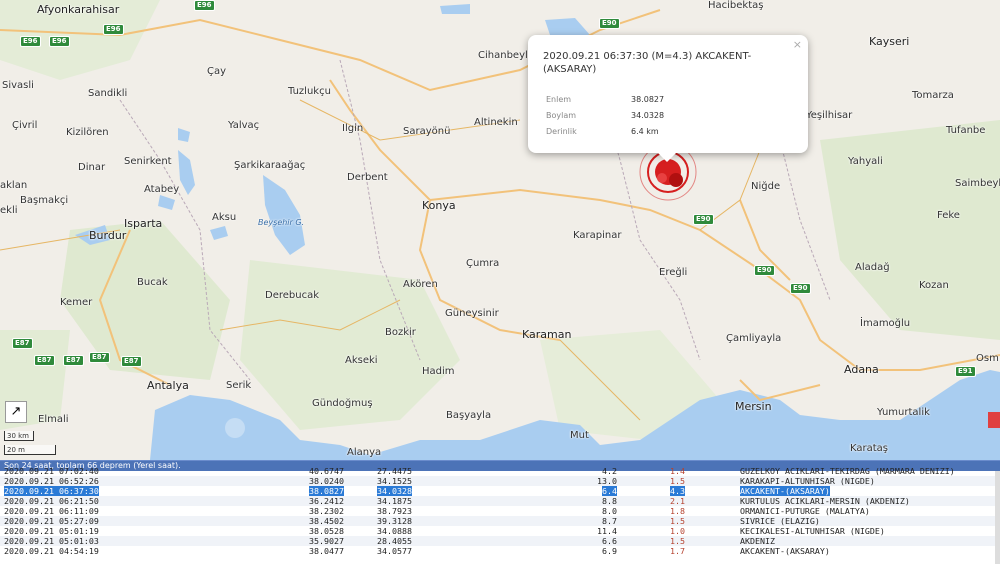 This screenshot has width=1000, height=564. What do you see at coordinates (648, 115) in the screenshot?
I see `popup-lon-value: 34.0328` at bounding box center [648, 115].